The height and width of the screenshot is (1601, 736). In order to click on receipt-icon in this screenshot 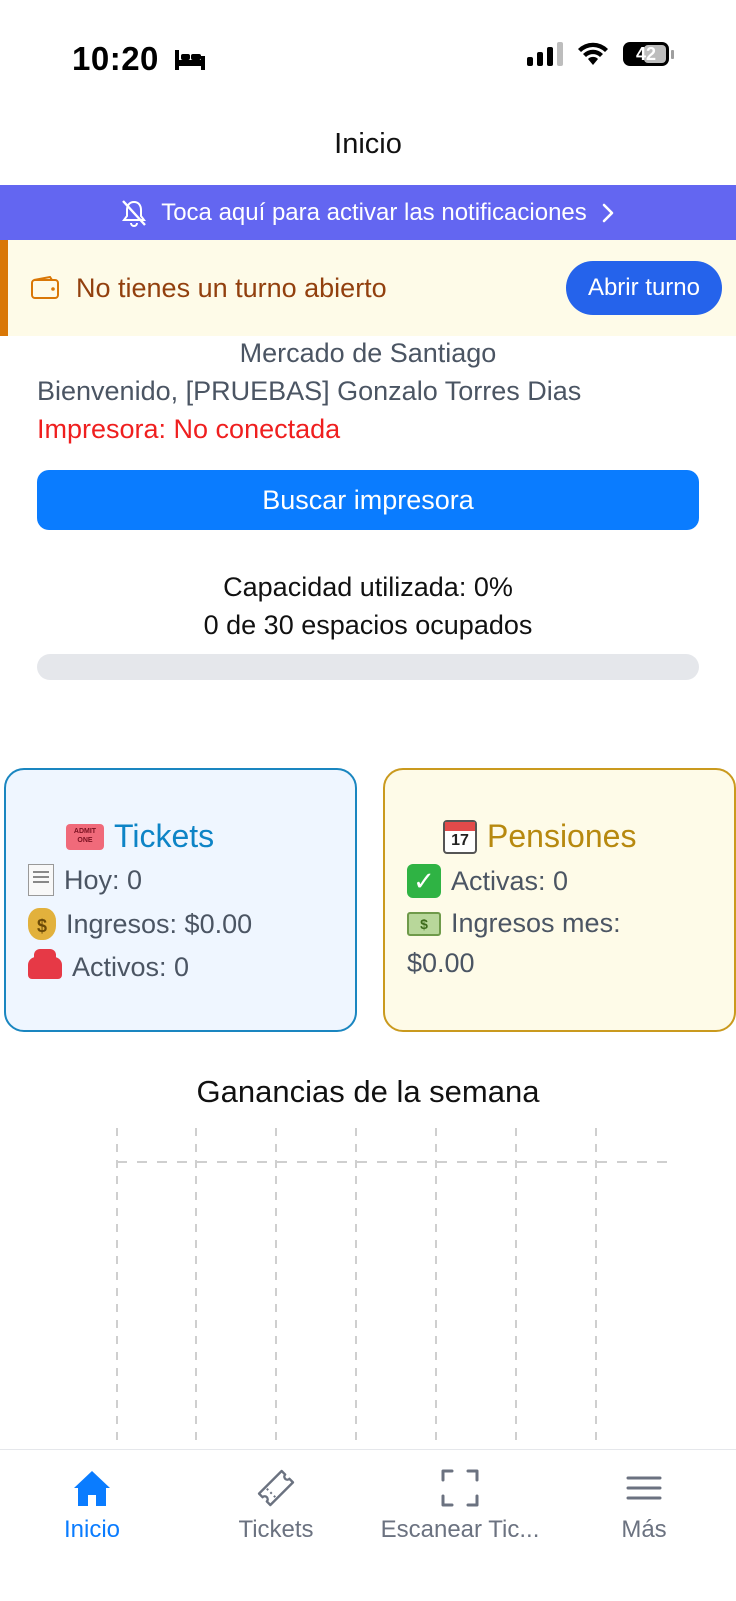, I will do `click(41, 880)`.